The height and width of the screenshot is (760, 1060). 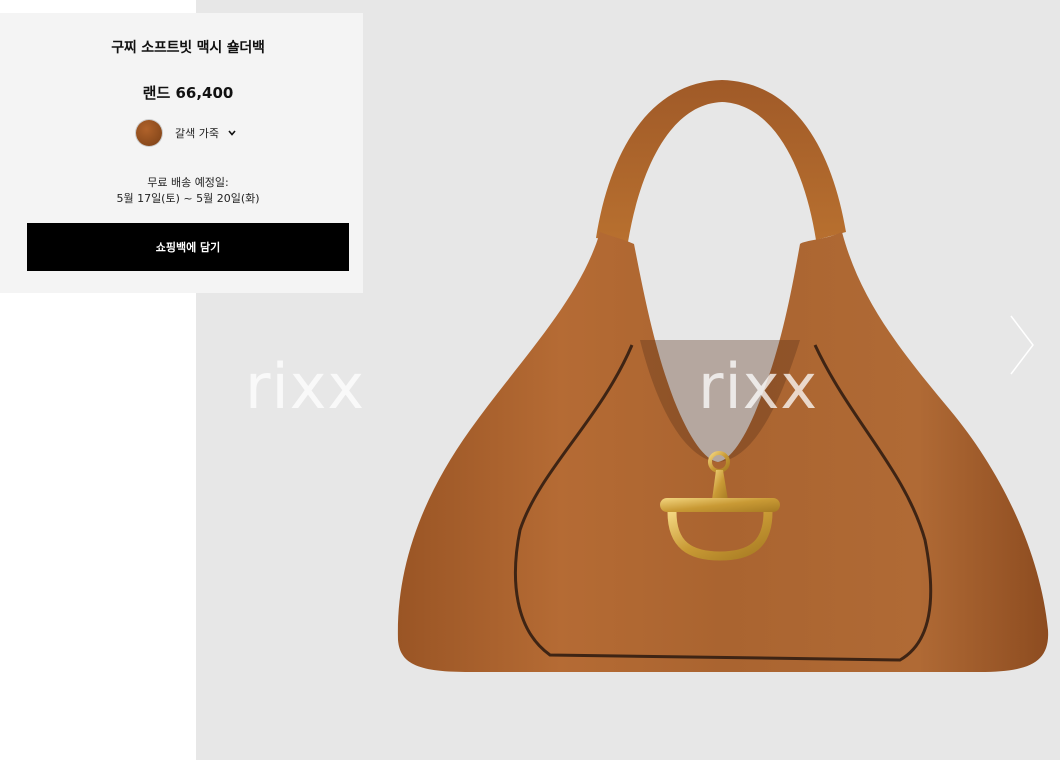 I want to click on delivery-label: 무료 배송 예정일:, so click(x=188, y=182).